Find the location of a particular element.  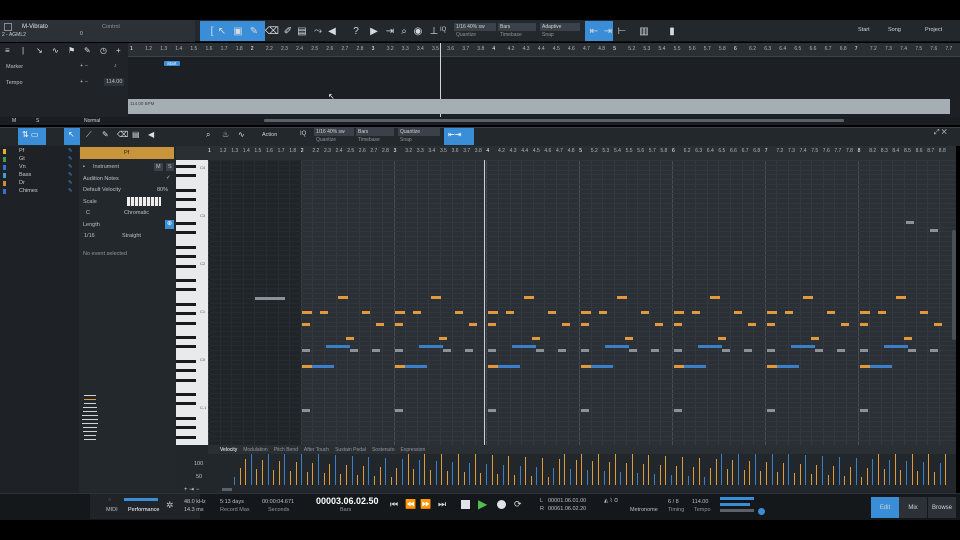

controller-tab: Sustain Pedal is located at coordinates (350, 450).